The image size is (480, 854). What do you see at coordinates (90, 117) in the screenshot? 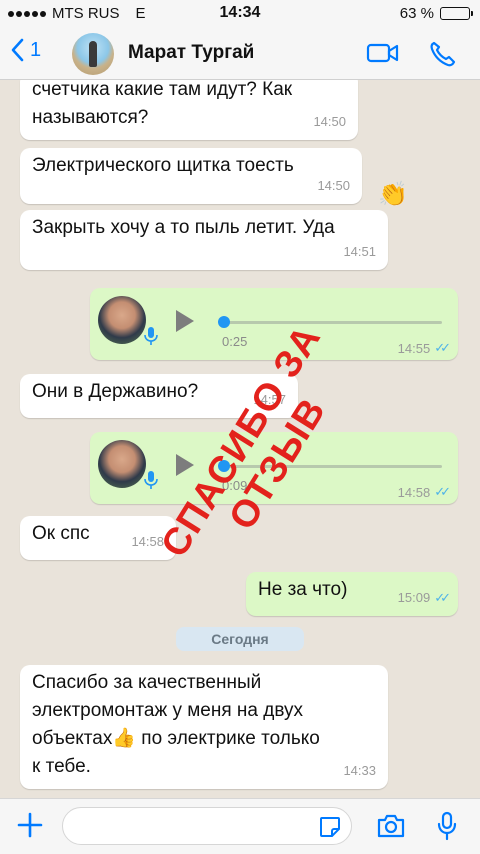
I see `message-text: называются?` at bounding box center [90, 117].